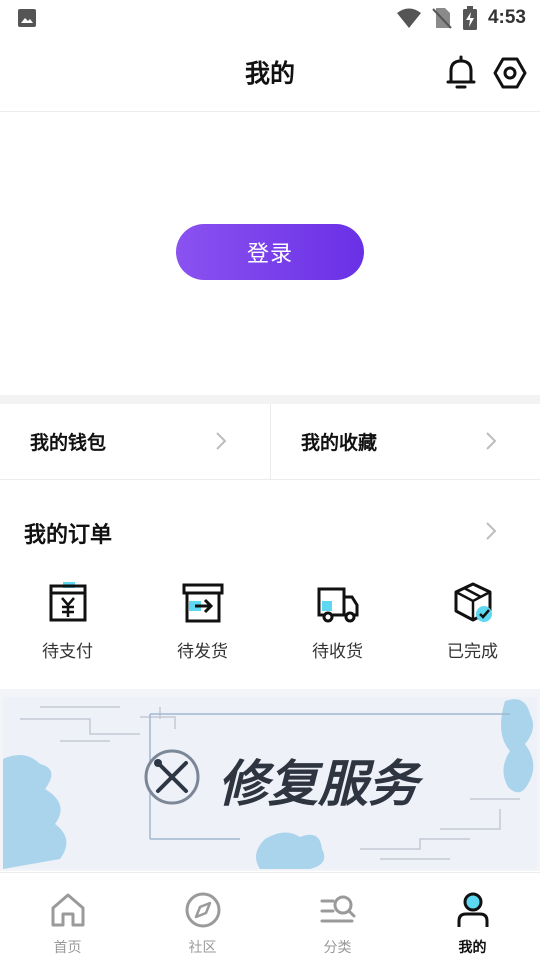 The height and width of the screenshot is (960, 540). I want to click on nav-mine: 我的, so click(472, 916).